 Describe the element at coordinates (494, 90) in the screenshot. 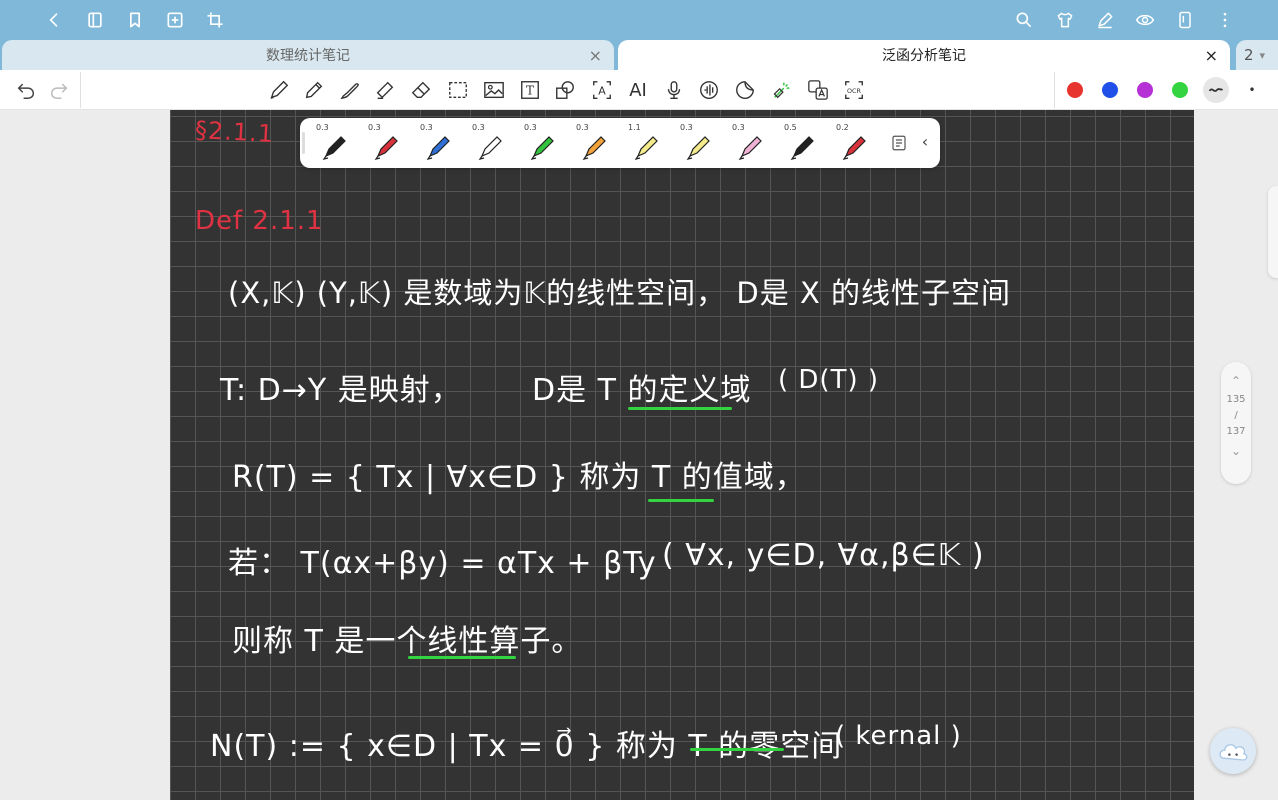

I see `image-icon` at that location.